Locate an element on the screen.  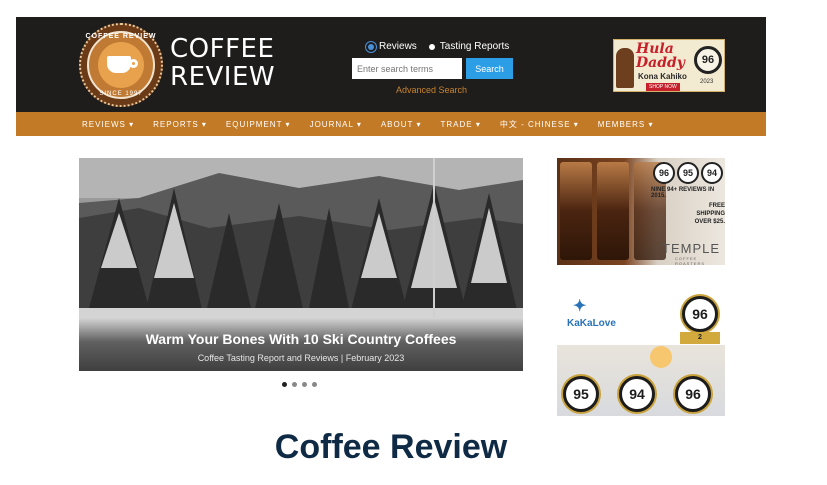
sun-icon is located at coordinates (661, 357).